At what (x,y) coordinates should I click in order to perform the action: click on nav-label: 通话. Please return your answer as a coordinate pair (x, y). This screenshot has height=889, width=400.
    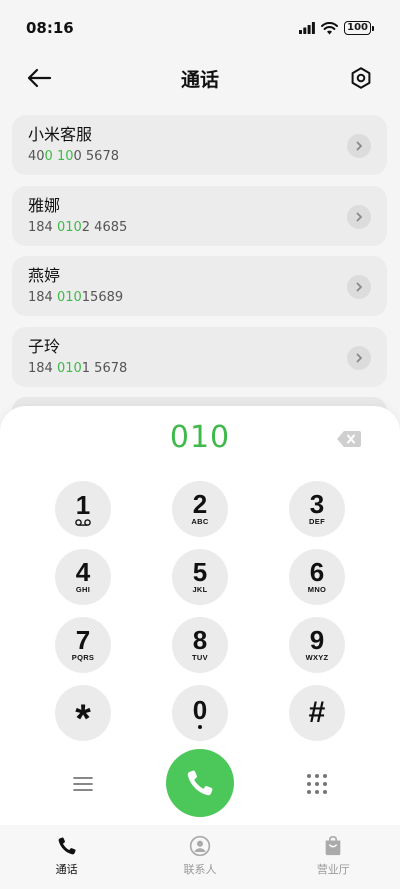
    Looking at the image, I should click on (66, 869).